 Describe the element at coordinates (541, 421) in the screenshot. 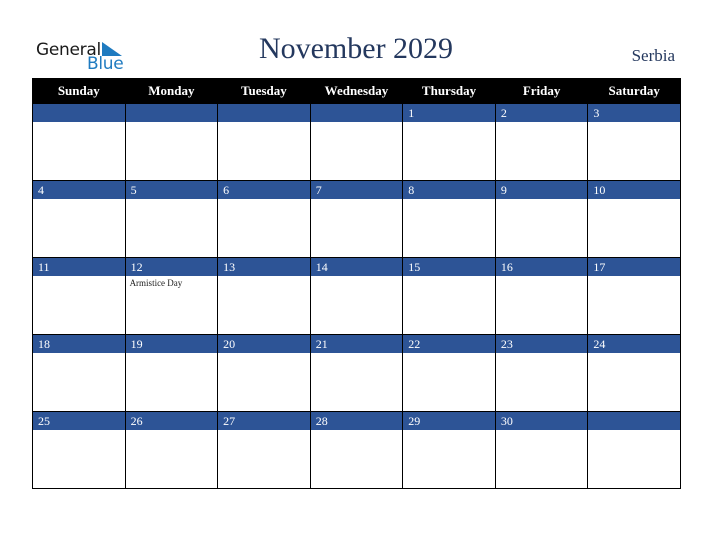

I see `day-number: 30` at that location.